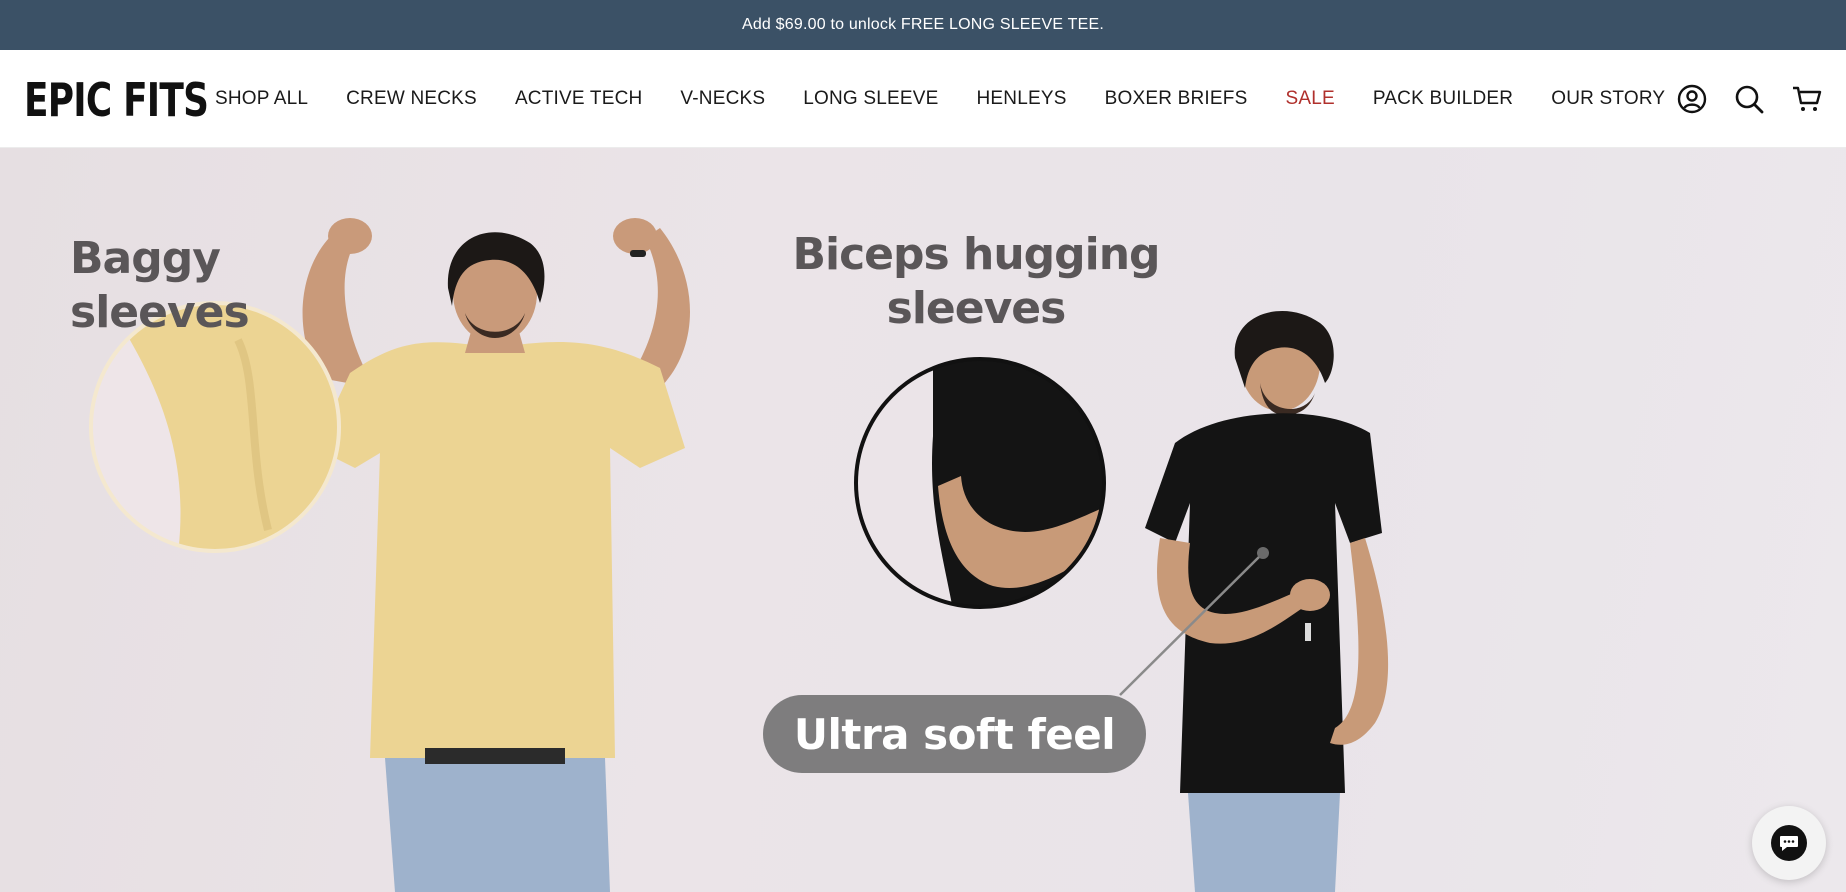  Describe the element at coordinates (411, 99) in the screenshot. I see `nav-crew-necks: CREW NECKS` at that location.